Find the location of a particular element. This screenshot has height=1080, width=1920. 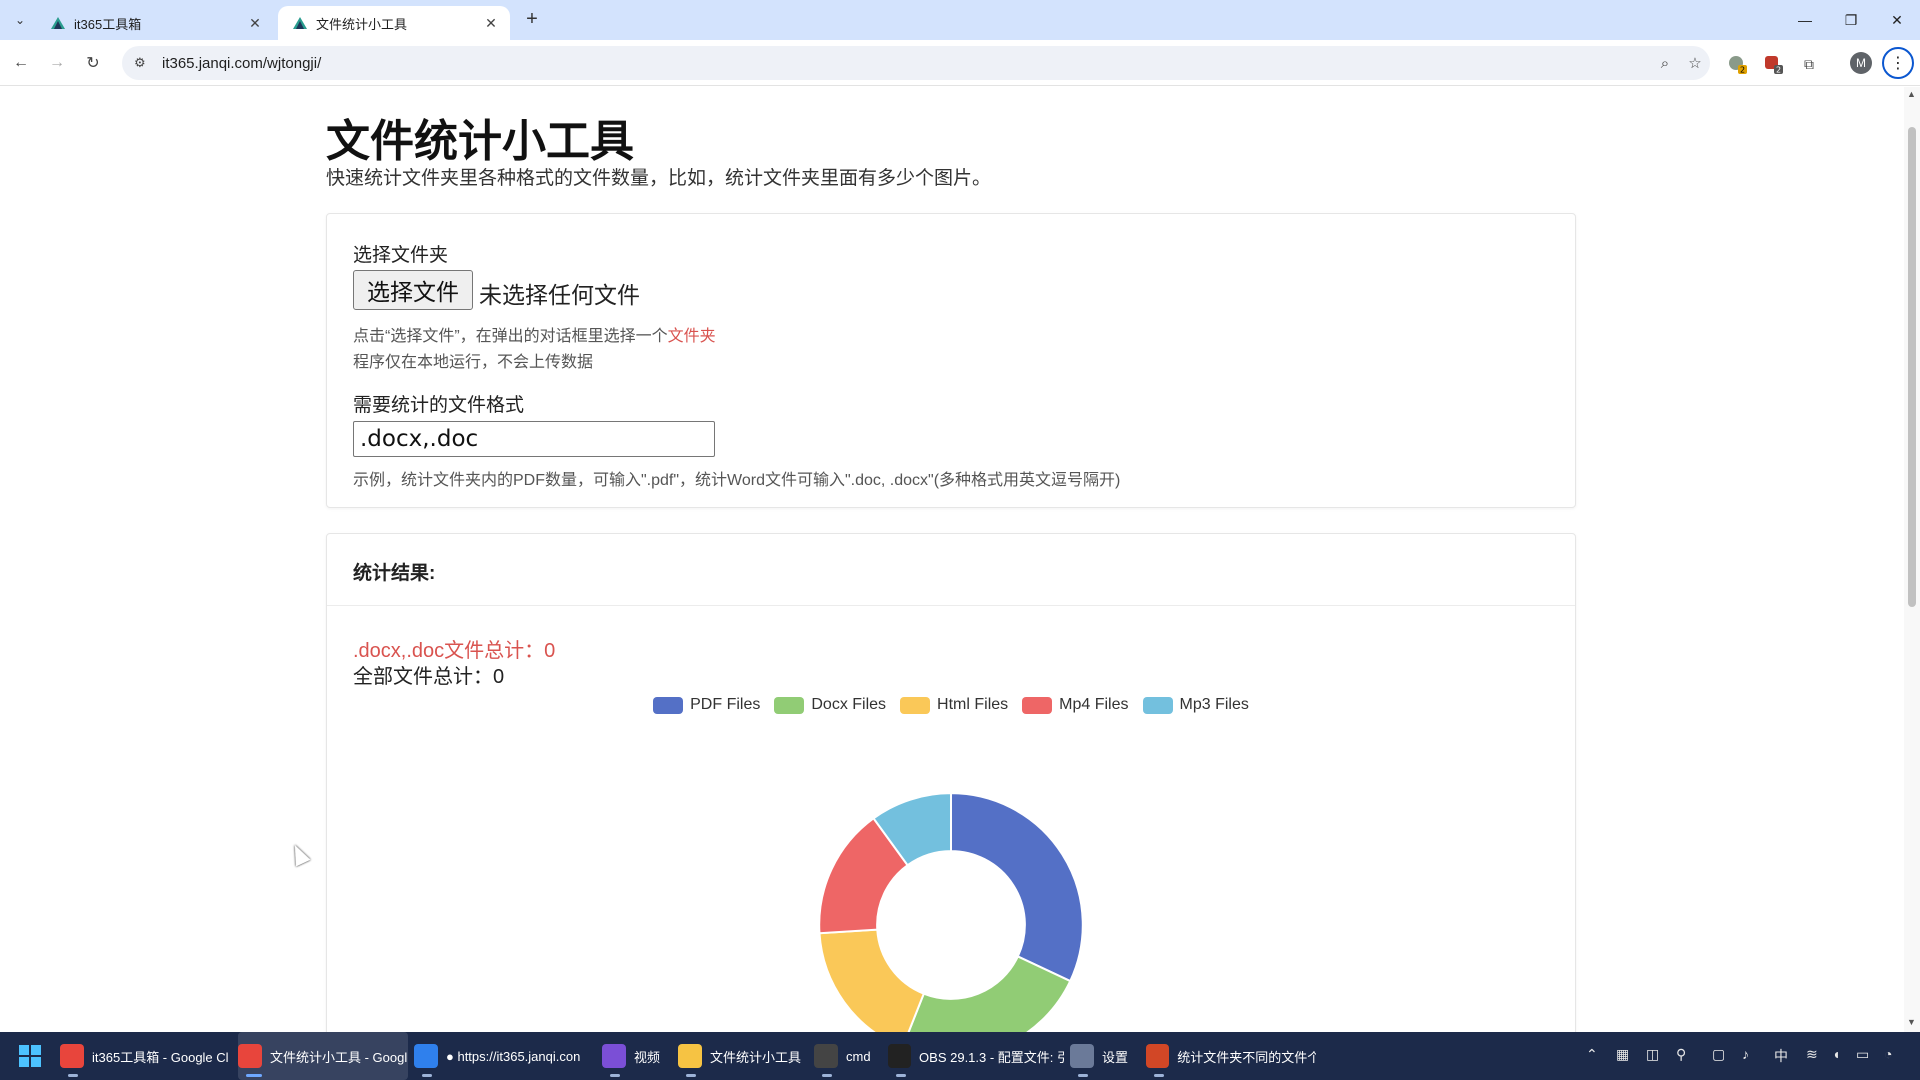

windows-logo-icon is located at coordinates (30, 1056).